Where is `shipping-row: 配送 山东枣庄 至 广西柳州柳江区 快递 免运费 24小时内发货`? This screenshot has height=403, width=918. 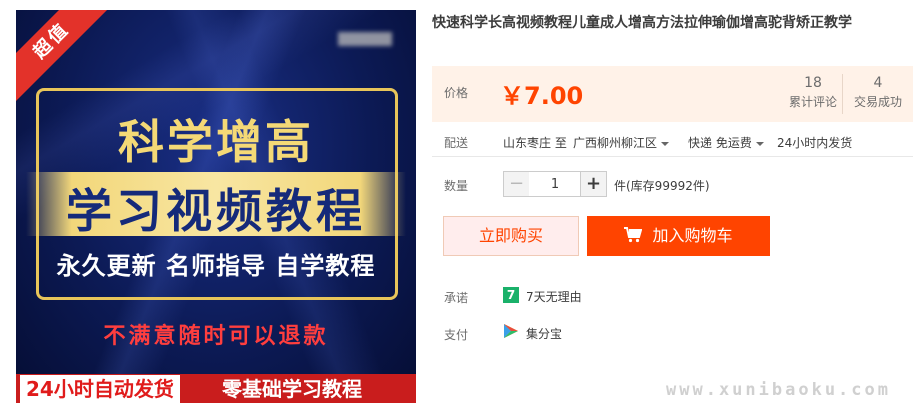
shipping-row: 配送 山东枣庄 至 广西柳州柳江区 快递 免运费 24小时内发货 is located at coordinates (672, 140).